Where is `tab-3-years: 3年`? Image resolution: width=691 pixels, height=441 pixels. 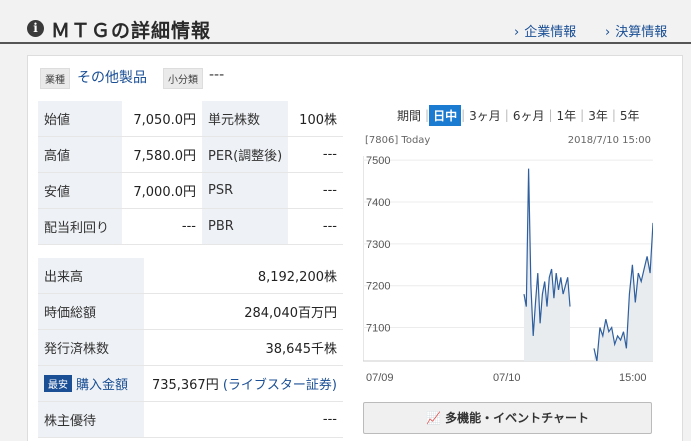 tab-3-years: 3年 is located at coordinates (598, 115).